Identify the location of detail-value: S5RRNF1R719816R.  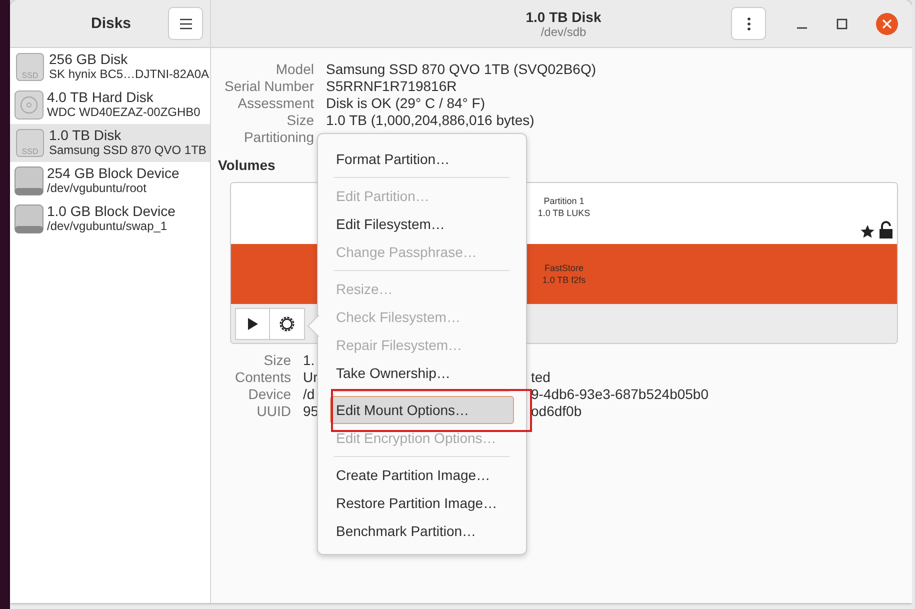
(392, 86).